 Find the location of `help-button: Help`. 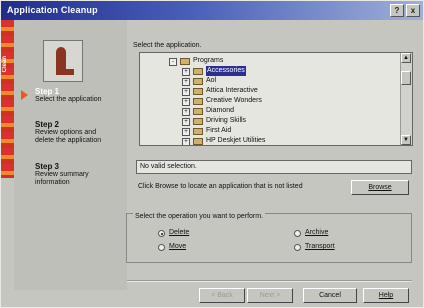

help-button: Help is located at coordinates (386, 295).